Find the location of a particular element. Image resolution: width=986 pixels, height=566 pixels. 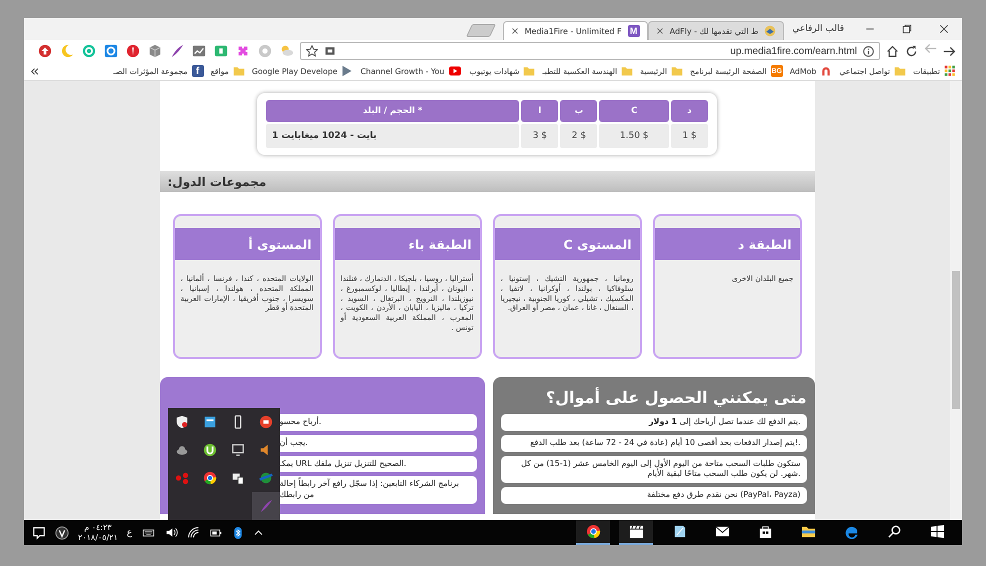

shield-icon is located at coordinates (182, 422).